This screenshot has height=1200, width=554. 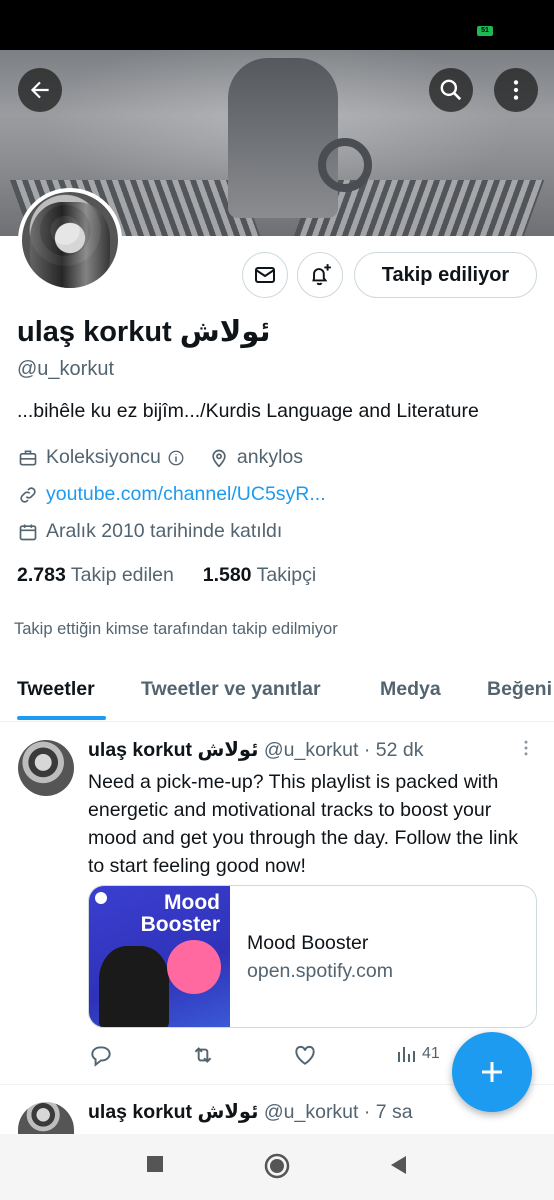 I want to click on profile-name: ulaş korkut ئولاش, so click(x=144, y=332).